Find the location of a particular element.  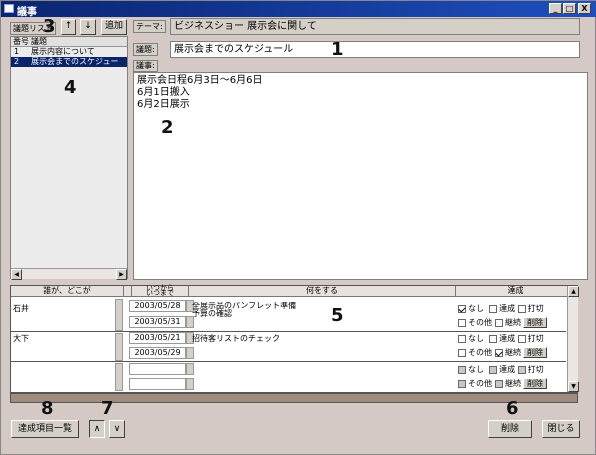

callout-5: 5 is located at coordinates (337, 315).